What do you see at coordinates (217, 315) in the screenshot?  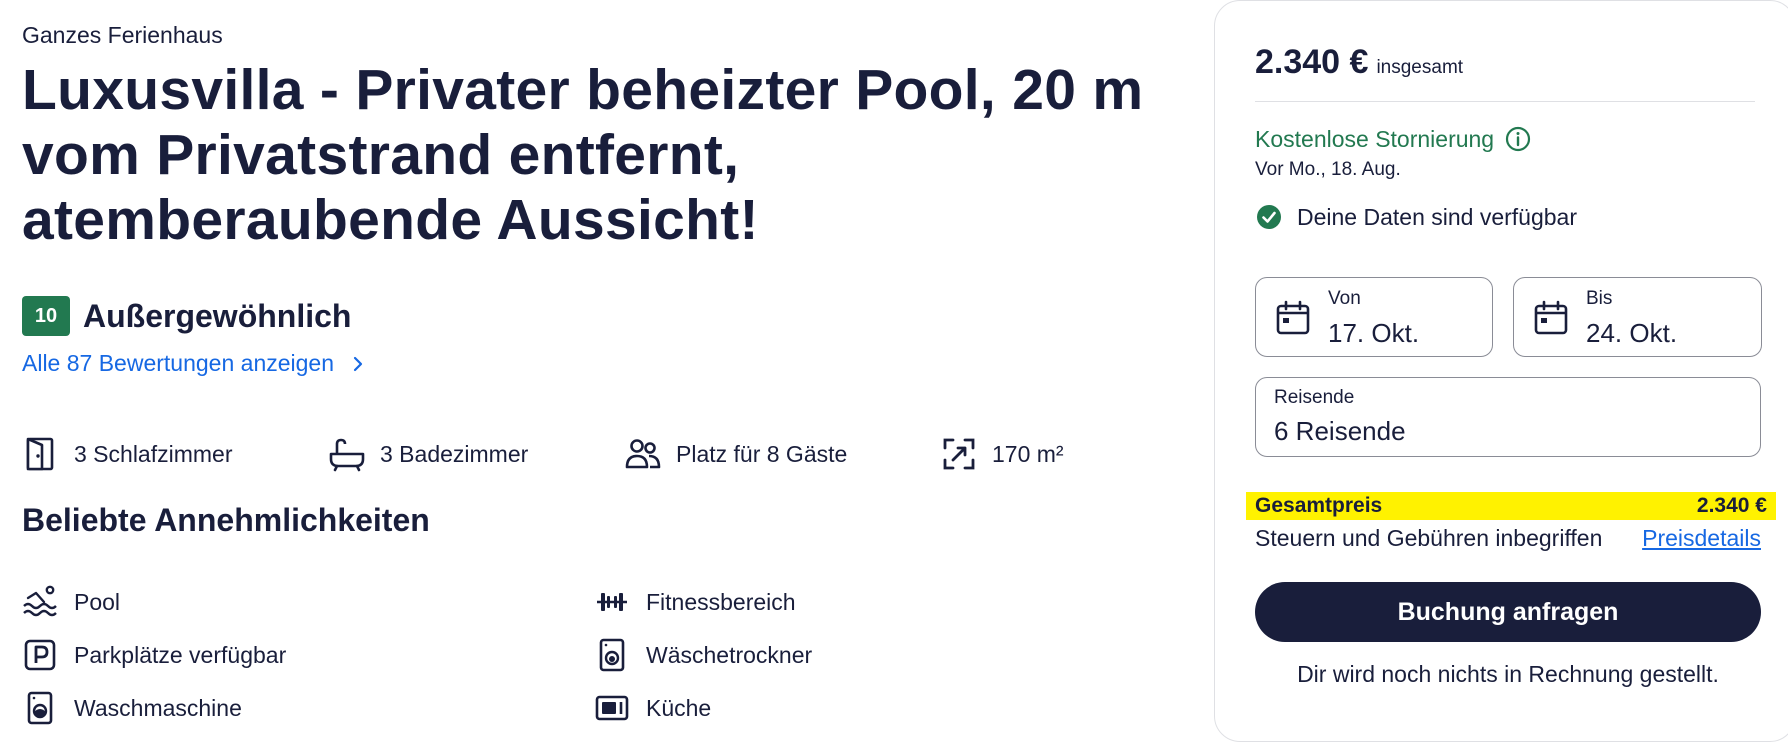 I see `rating-label: Außergewöhnlich` at bounding box center [217, 315].